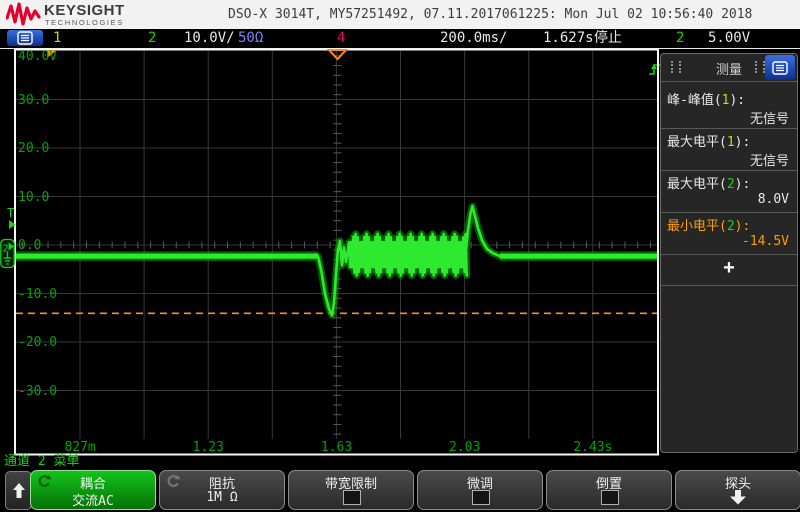 Image resolution: width=800 pixels, height=512 pixels. I want to click on time-label: 2.43s, so click(593, 447).